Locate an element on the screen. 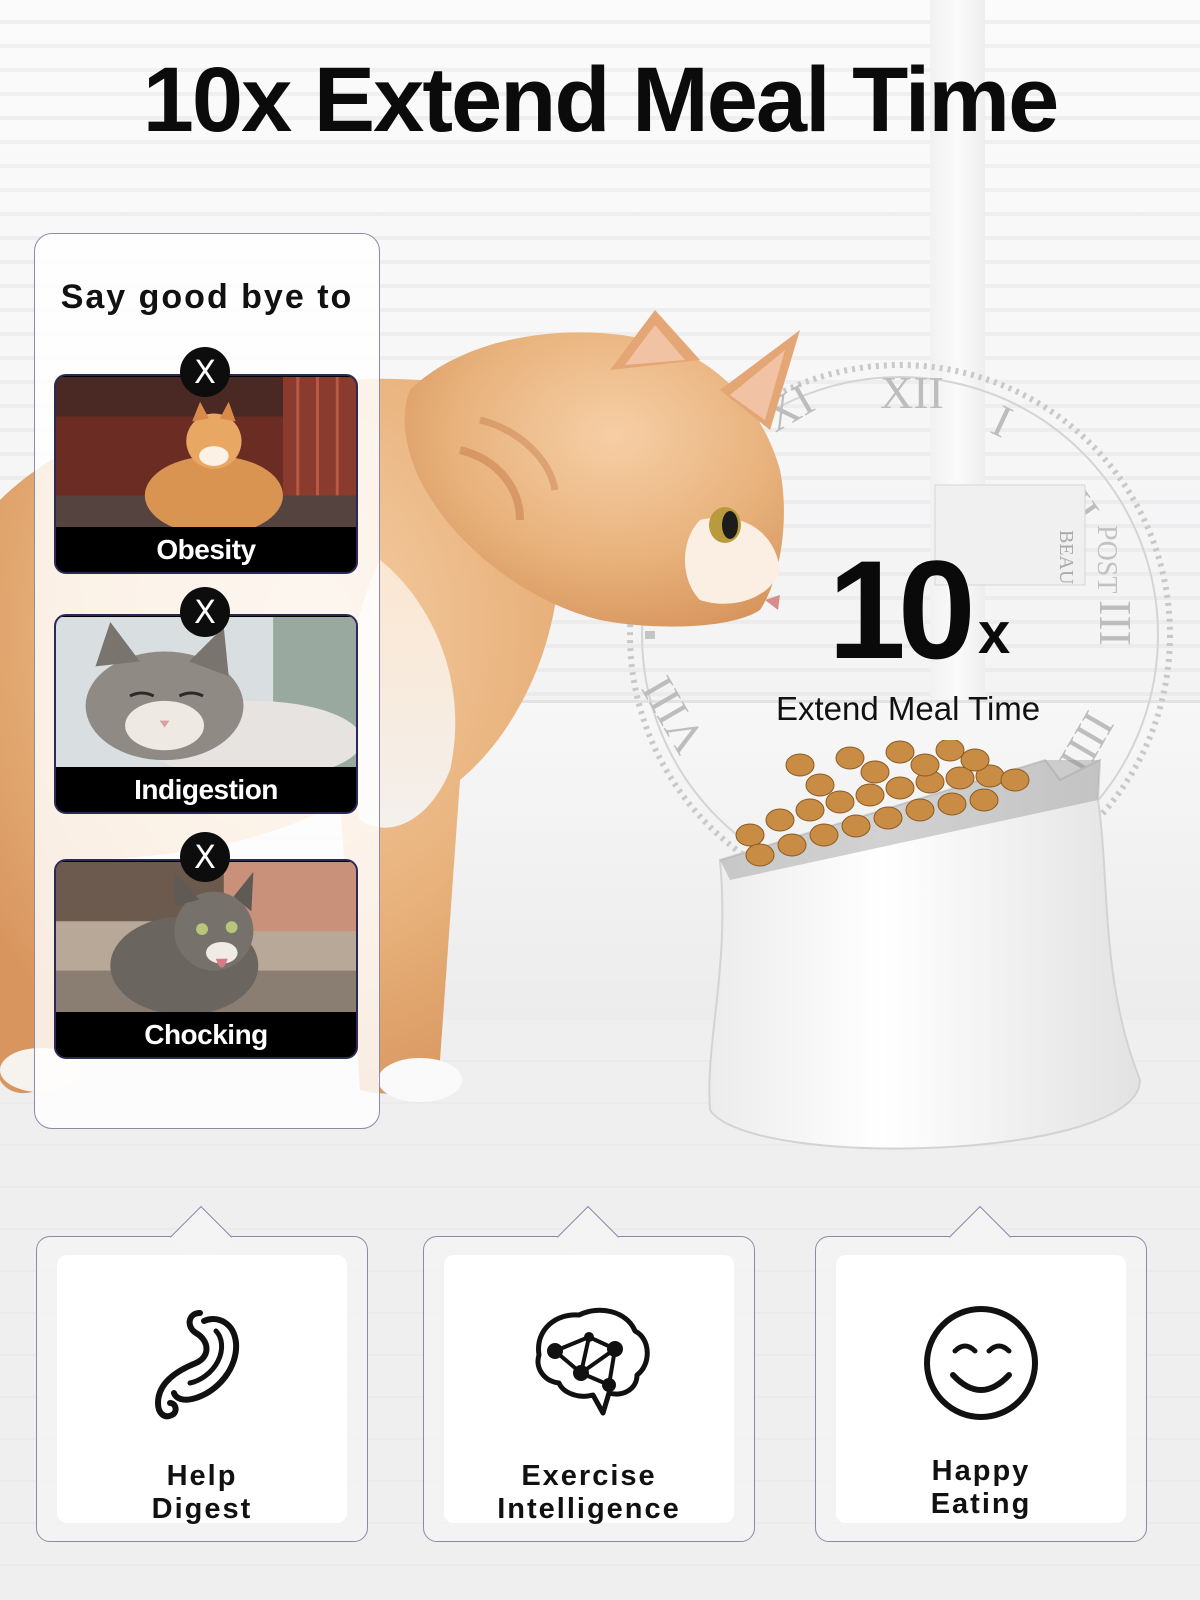 The height and width of the screenshot is (1600, 1200). ailment-card-obesity: Obesity is located at coordinates (206, 474).